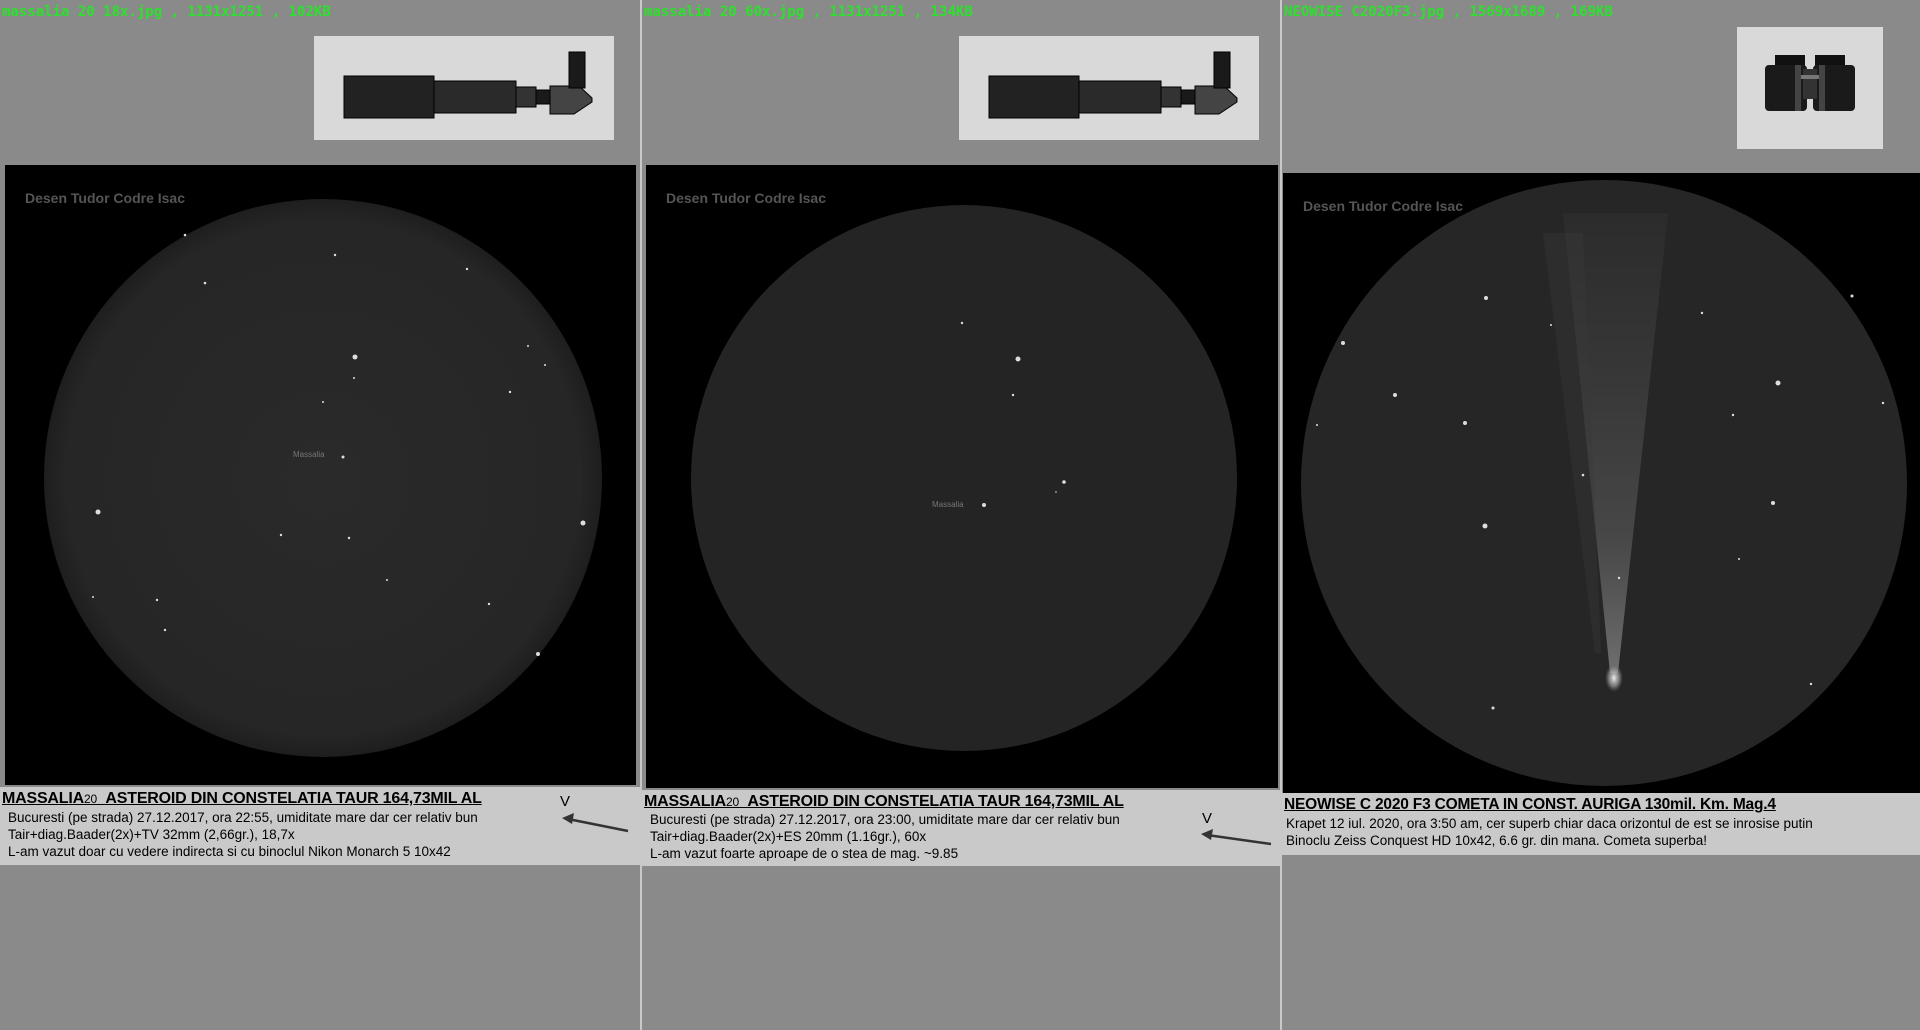 Image resolution: width=1920 pixels, height=1030 pixels. What do you see at coordinates (1448, 12) in the screenshot?
I see `file-info: NEOWISE C2020F3.jpg , 1569x1689 , 169KB` at bounding box center [1448, 12].